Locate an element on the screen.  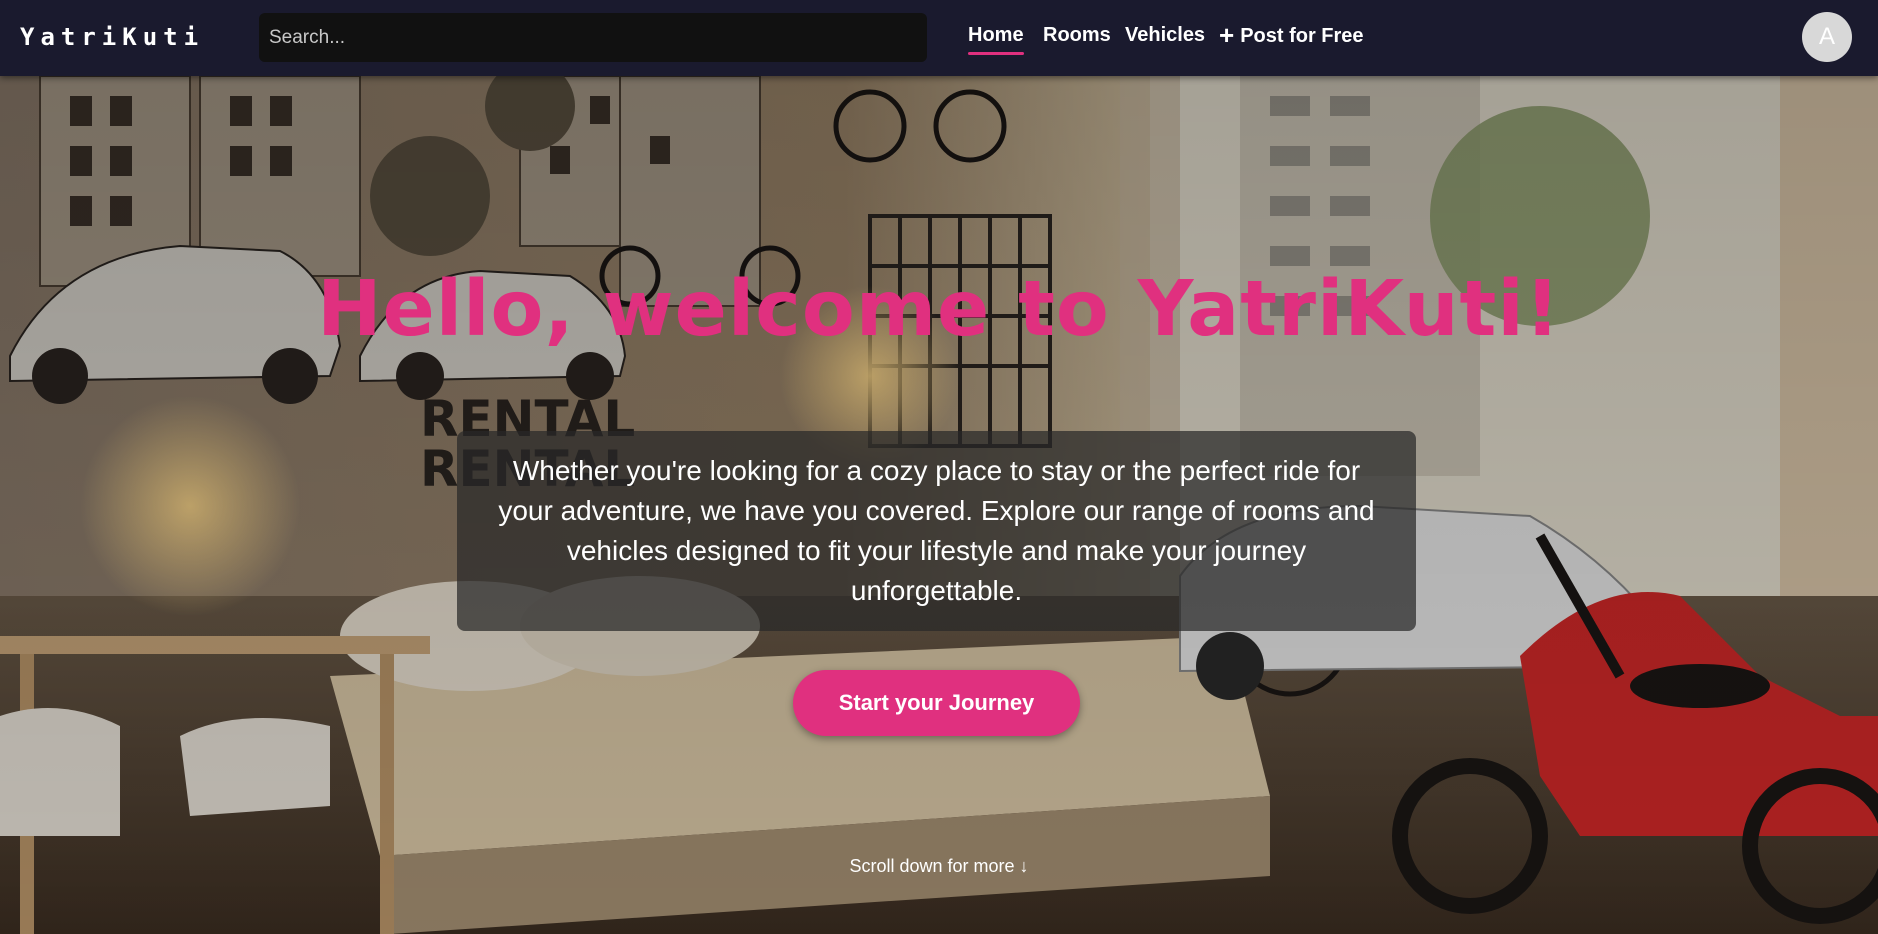
nav-link-post-for-free: + Post for Free is located at coordinates (1291, 35).